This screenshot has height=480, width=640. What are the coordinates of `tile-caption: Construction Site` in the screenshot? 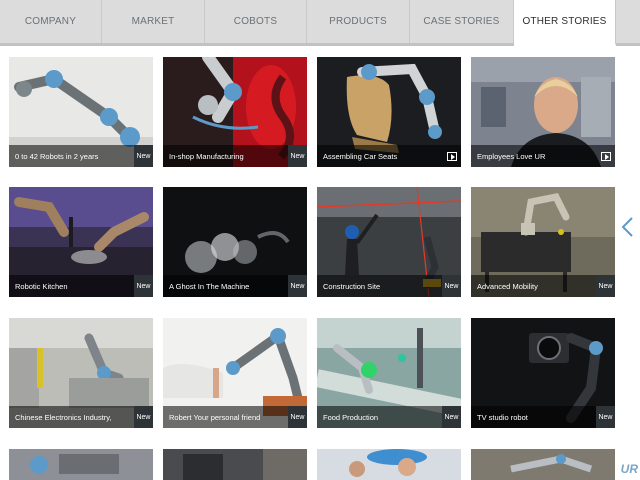 It's located at (389, 286).